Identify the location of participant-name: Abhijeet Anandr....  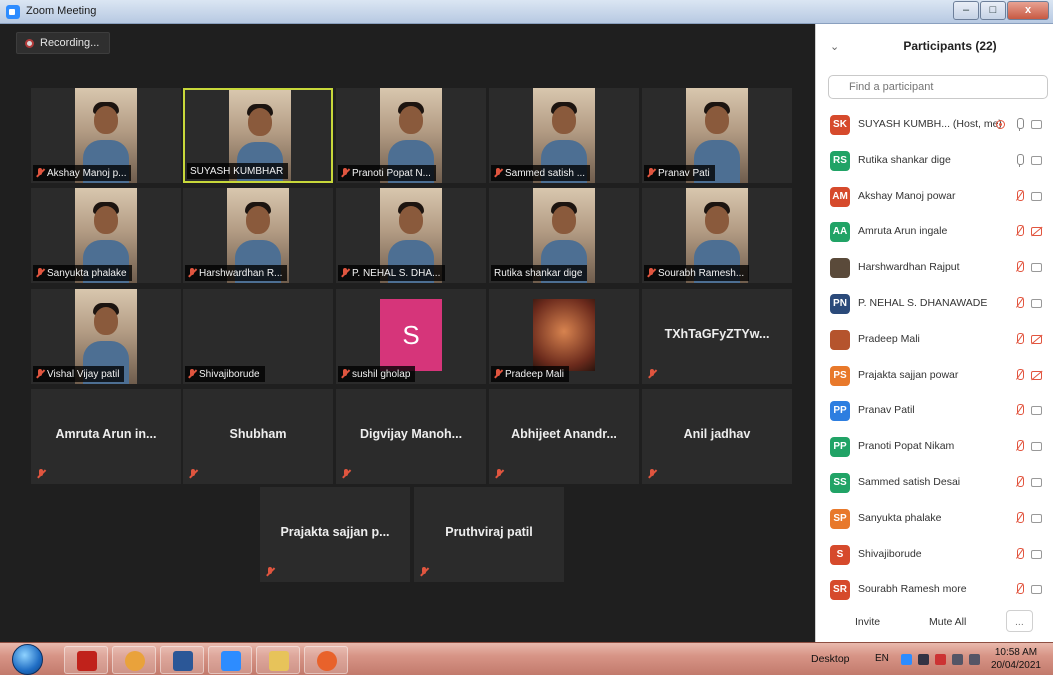
(564, 434).